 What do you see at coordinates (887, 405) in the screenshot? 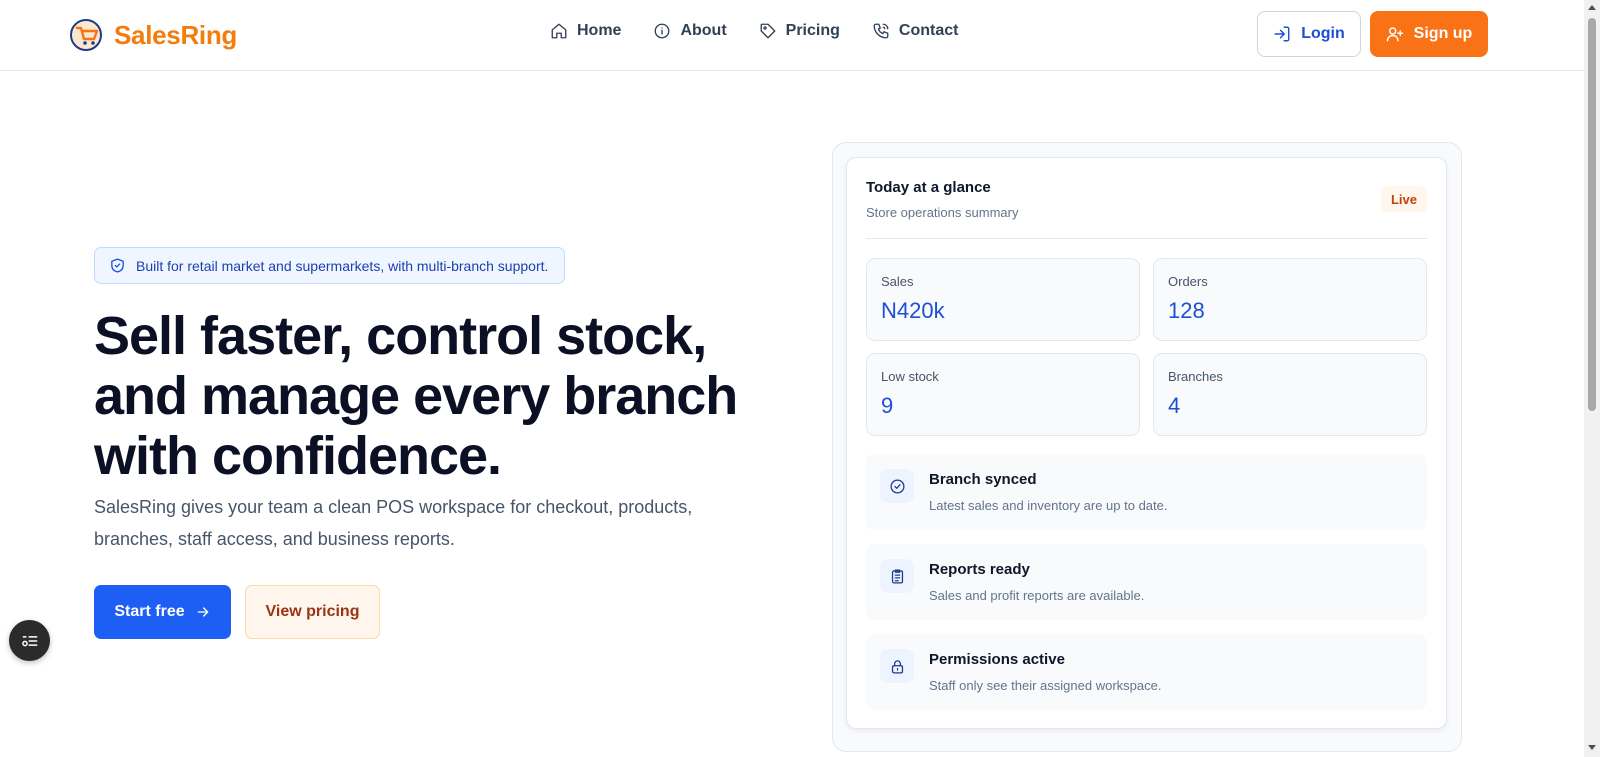
I see `stat-value: 9` at bounding box center [887, 405].